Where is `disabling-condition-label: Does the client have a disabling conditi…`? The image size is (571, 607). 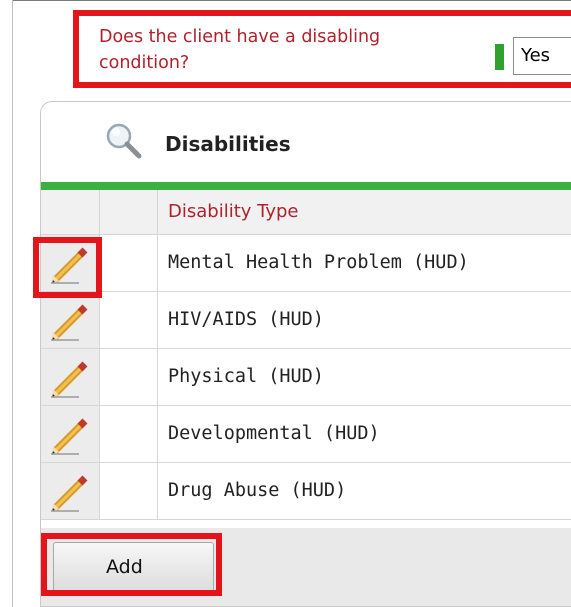
disabling-condition-label: Does the client have a disabling conditi… is located at coordinates (240, 50).